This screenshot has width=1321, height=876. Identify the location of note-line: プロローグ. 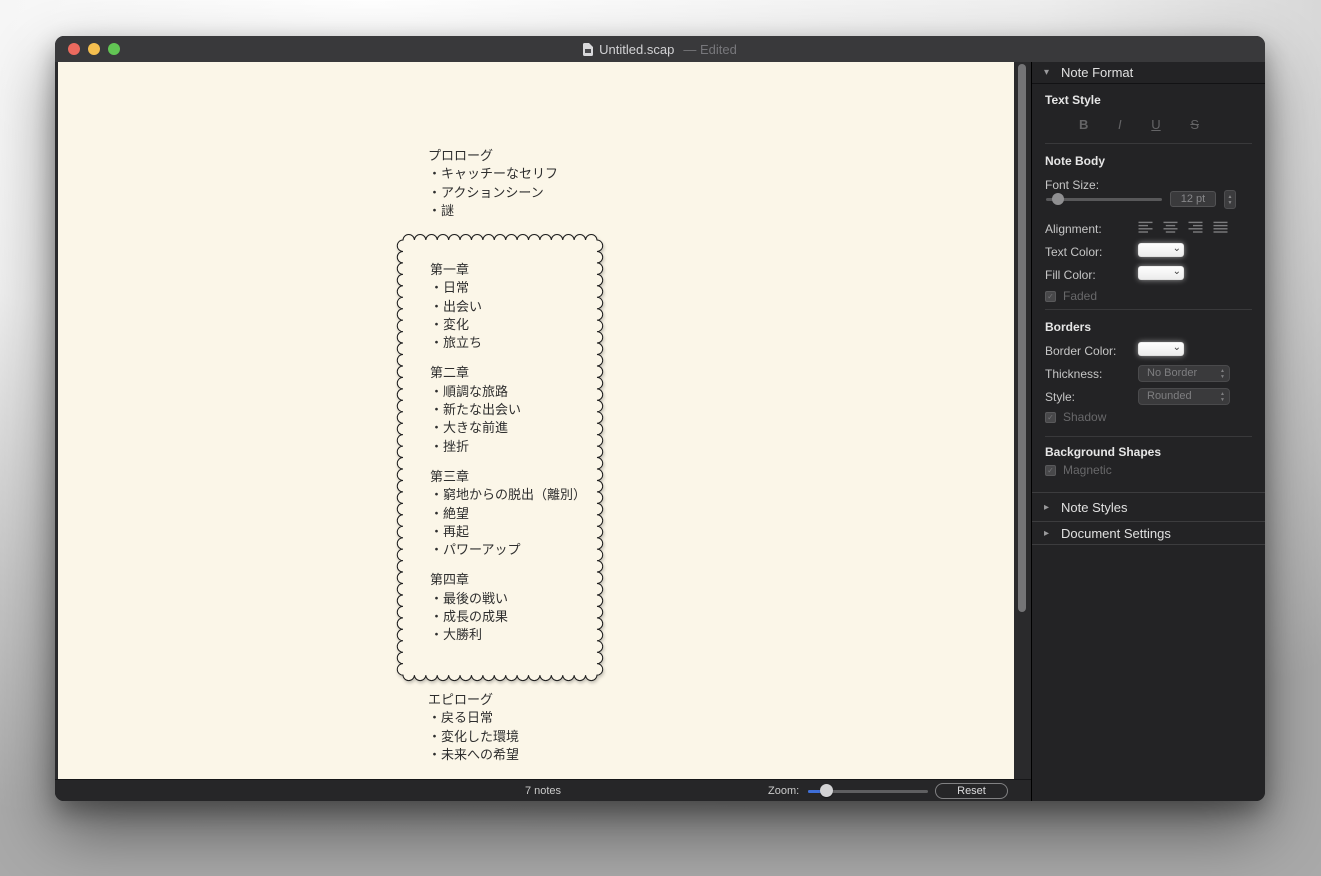
(461, 155).